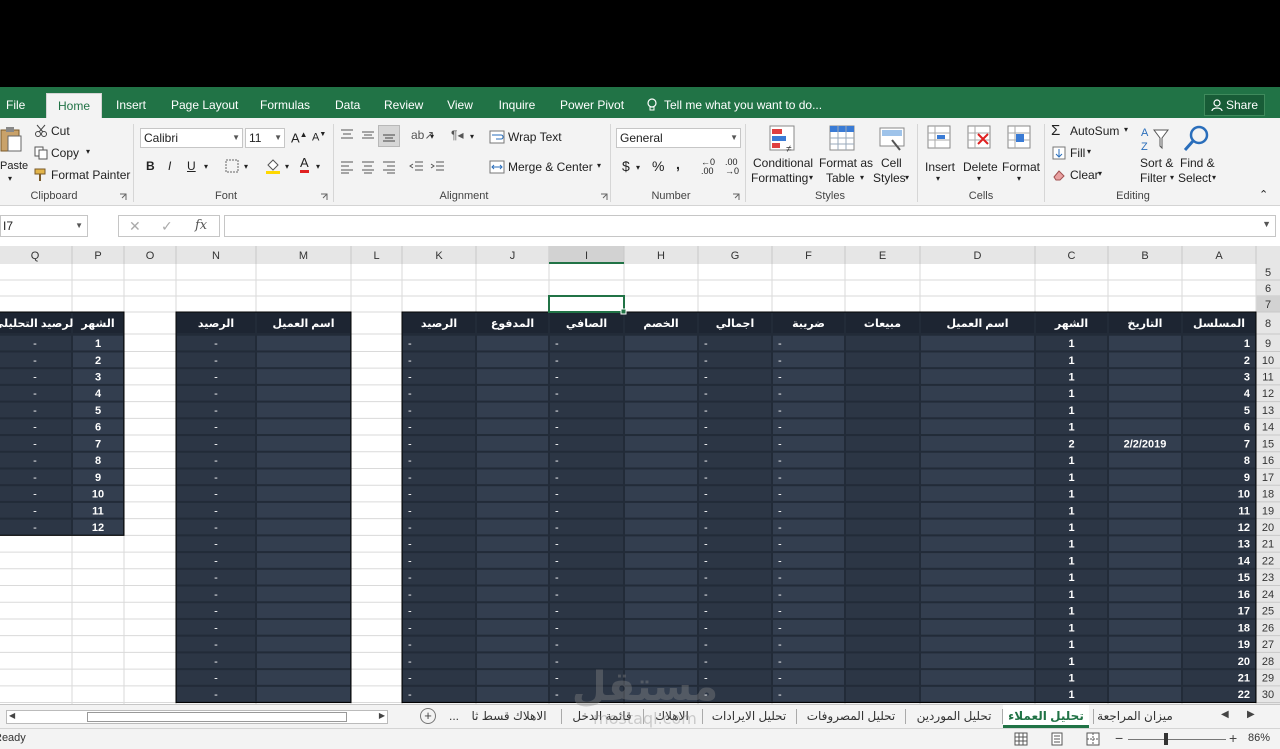 The image size is (1280, 749). I want to click on expand-formula-icon: ▼, so click(1266, 224).